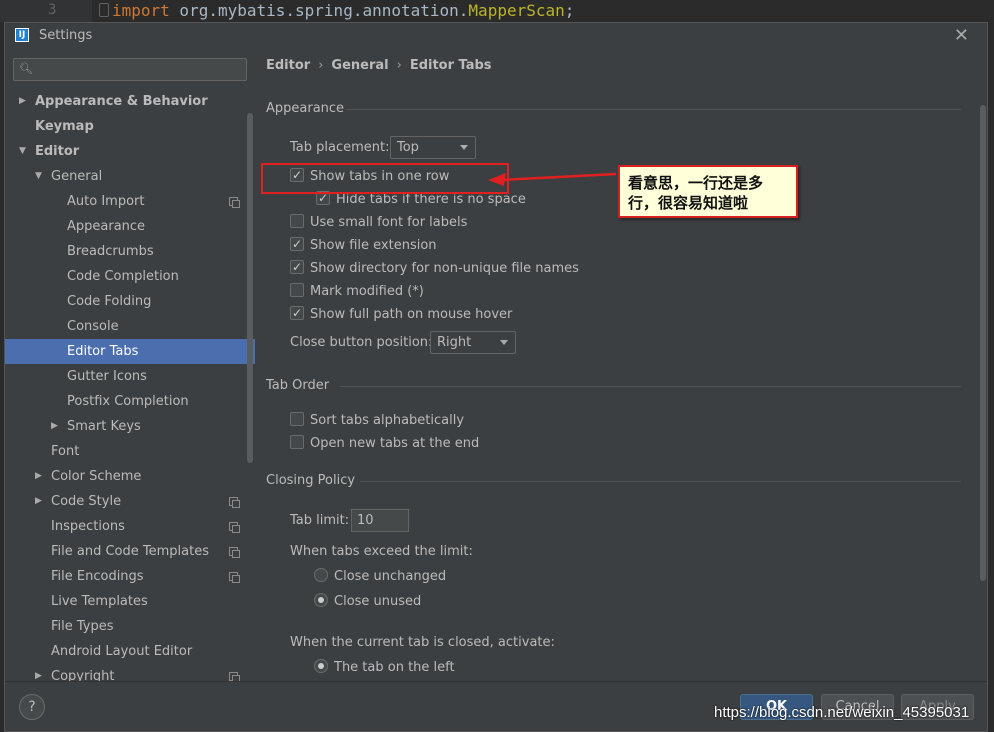 The width and height of the screenshot is (994, 732). What do you see at coordinates (99, 601) in the screenshot?
I see `sidebar-item-label: Live Templates` at bounding box center [99, 601].